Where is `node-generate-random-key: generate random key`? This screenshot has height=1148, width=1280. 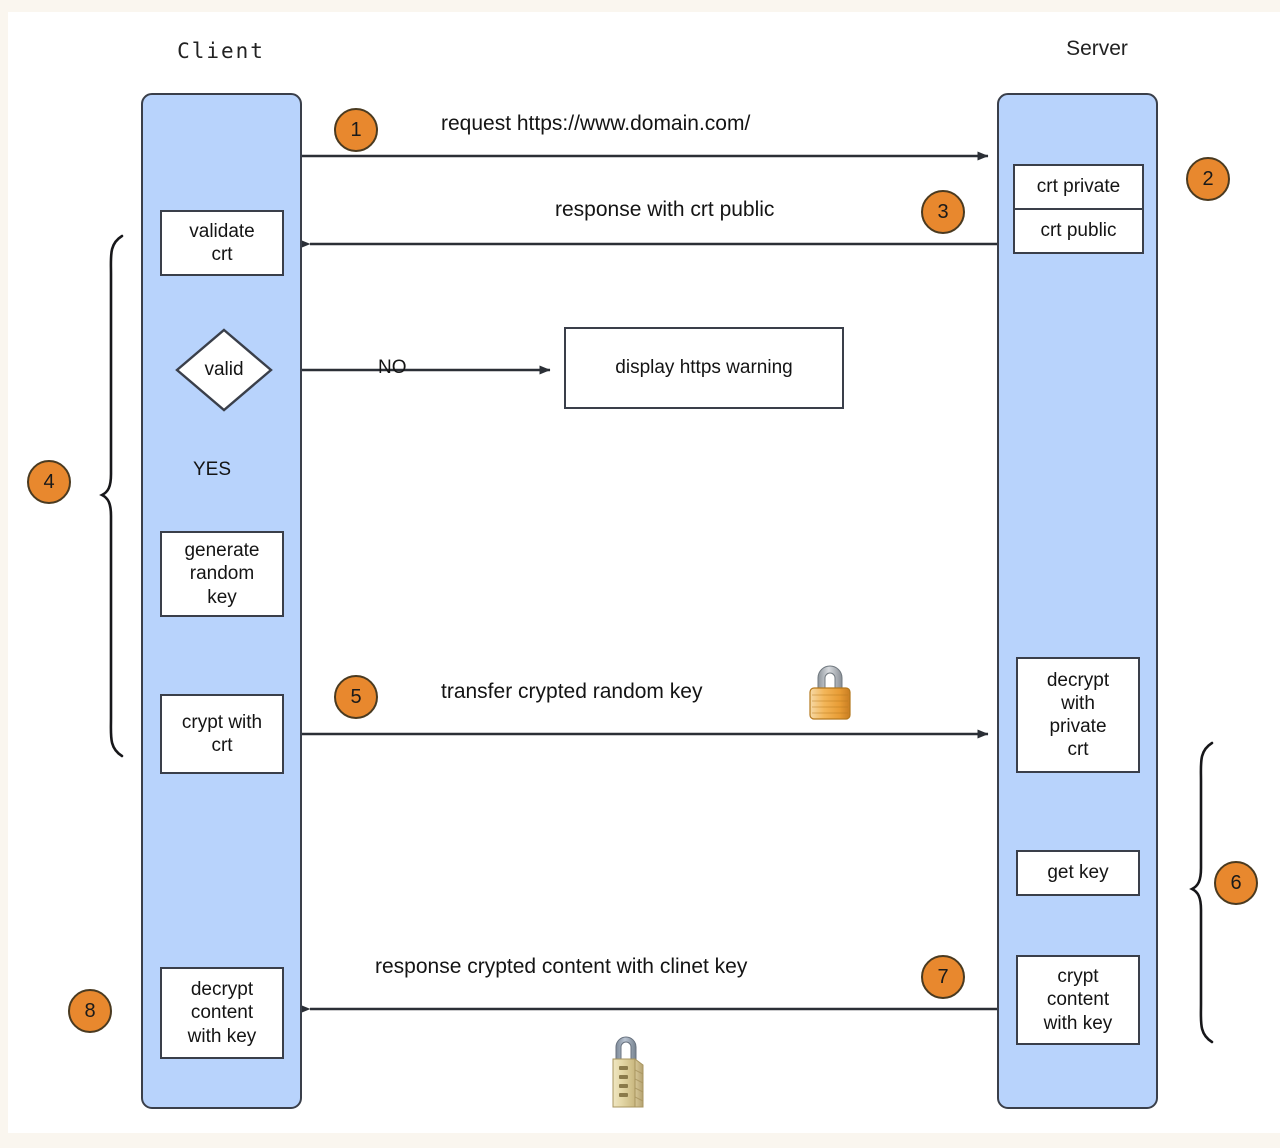
node-generate-random-key: generate random key is located at coordinates (222, 574).